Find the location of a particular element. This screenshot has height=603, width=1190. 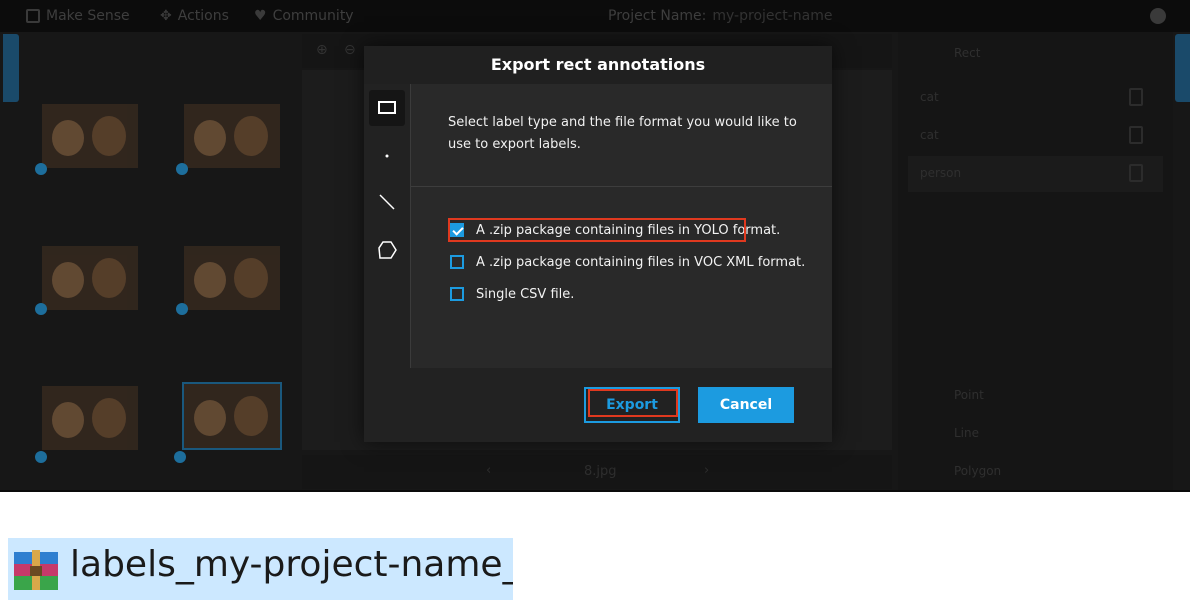

editor-footer: ‹ 8.jpg › is located at coordinates (597, 472).